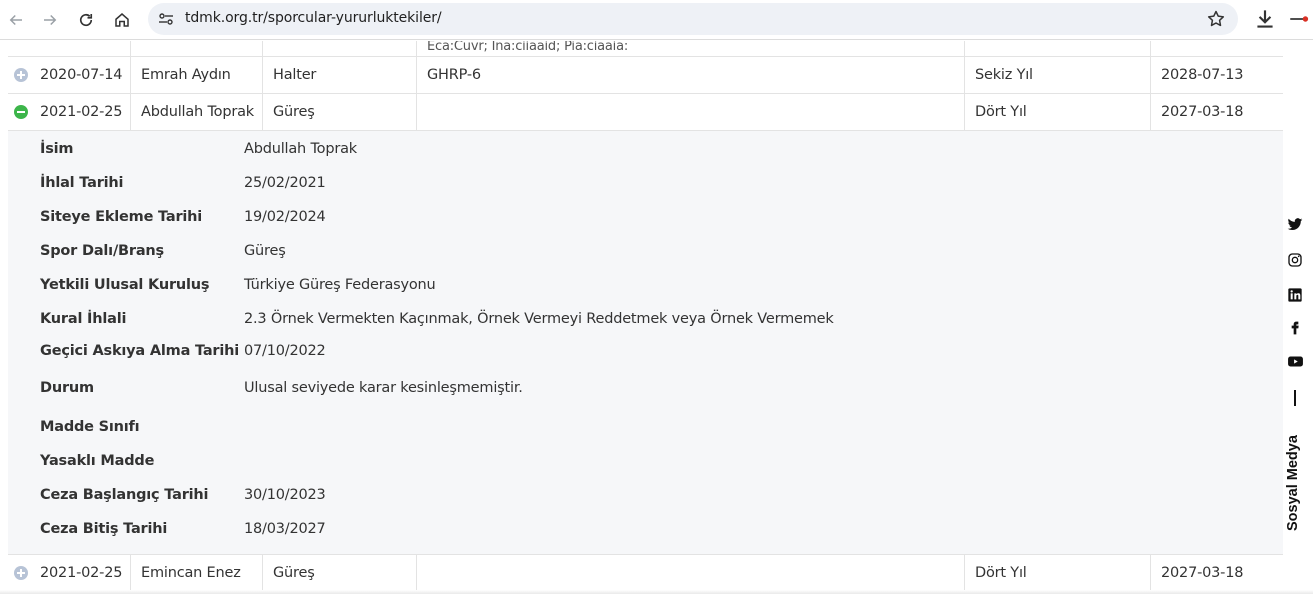  I want to click on detail-value: Güreş, so click(265, 251).